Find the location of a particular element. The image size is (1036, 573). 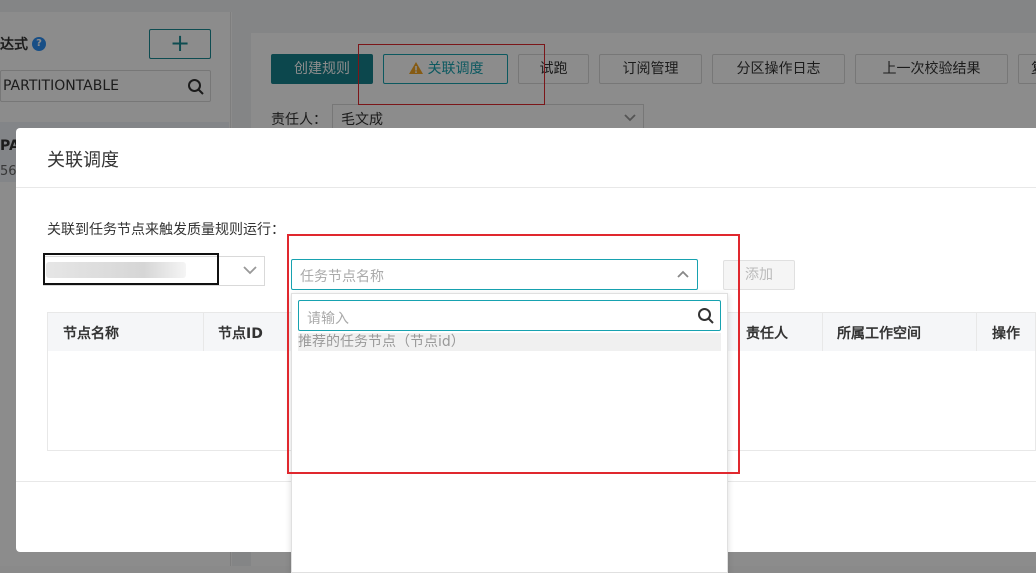

chevron-down-icon is located at coordinates (250, 272).